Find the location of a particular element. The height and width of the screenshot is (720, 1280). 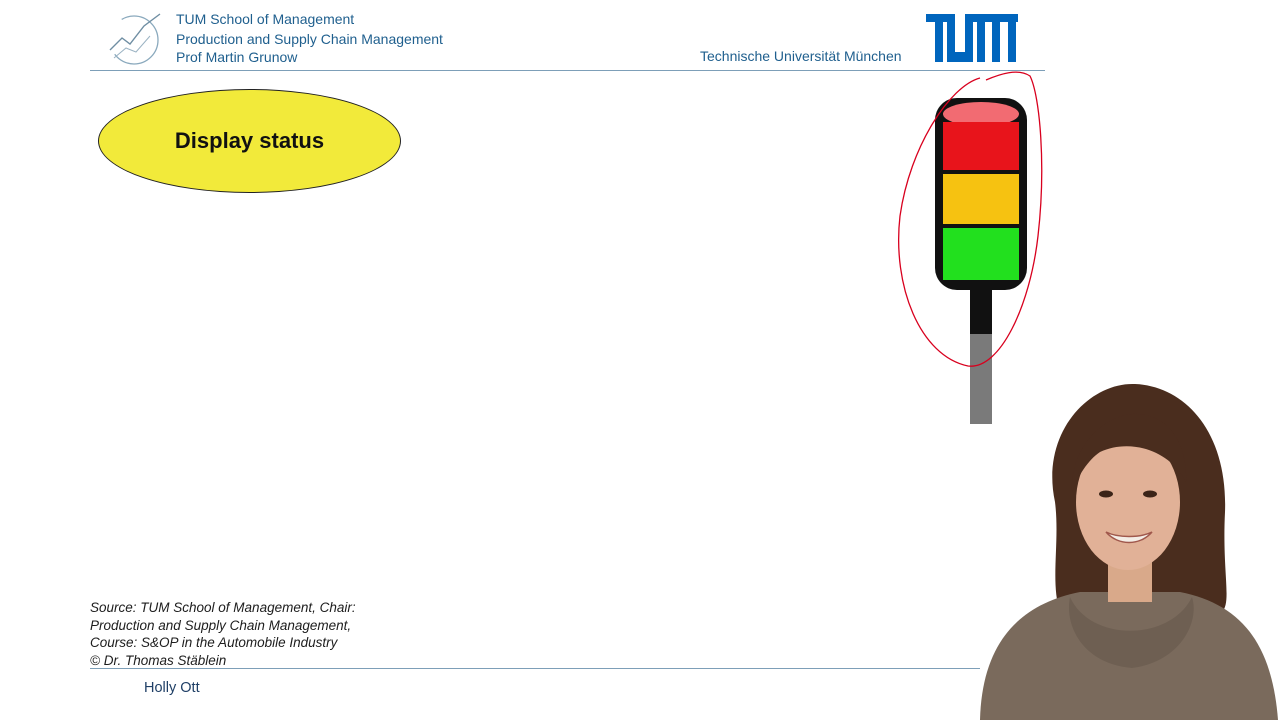

presenter-name: Holly Ott is located at coordinates (172, 688).